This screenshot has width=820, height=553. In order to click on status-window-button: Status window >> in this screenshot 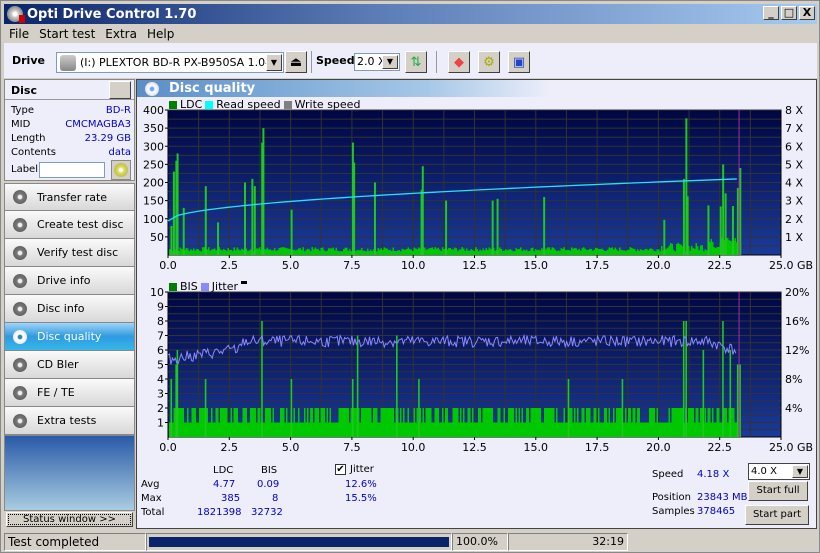, I will do `click(69, 519)`.